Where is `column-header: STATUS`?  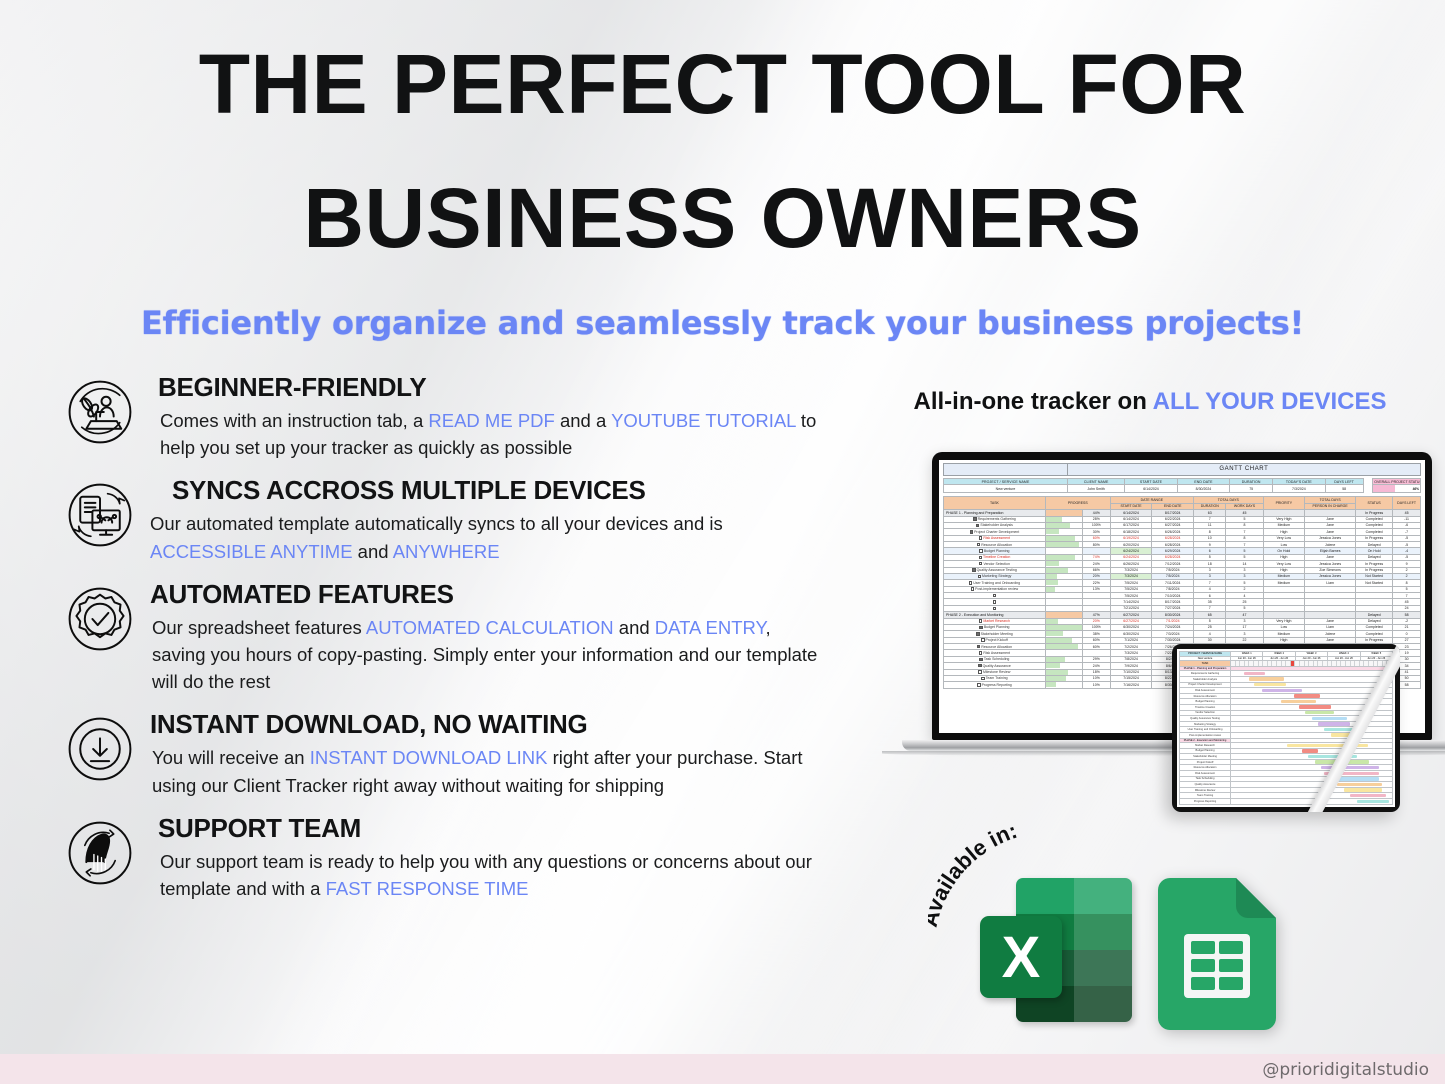 column-header: STATUS is located at coordinates (1374, 503).